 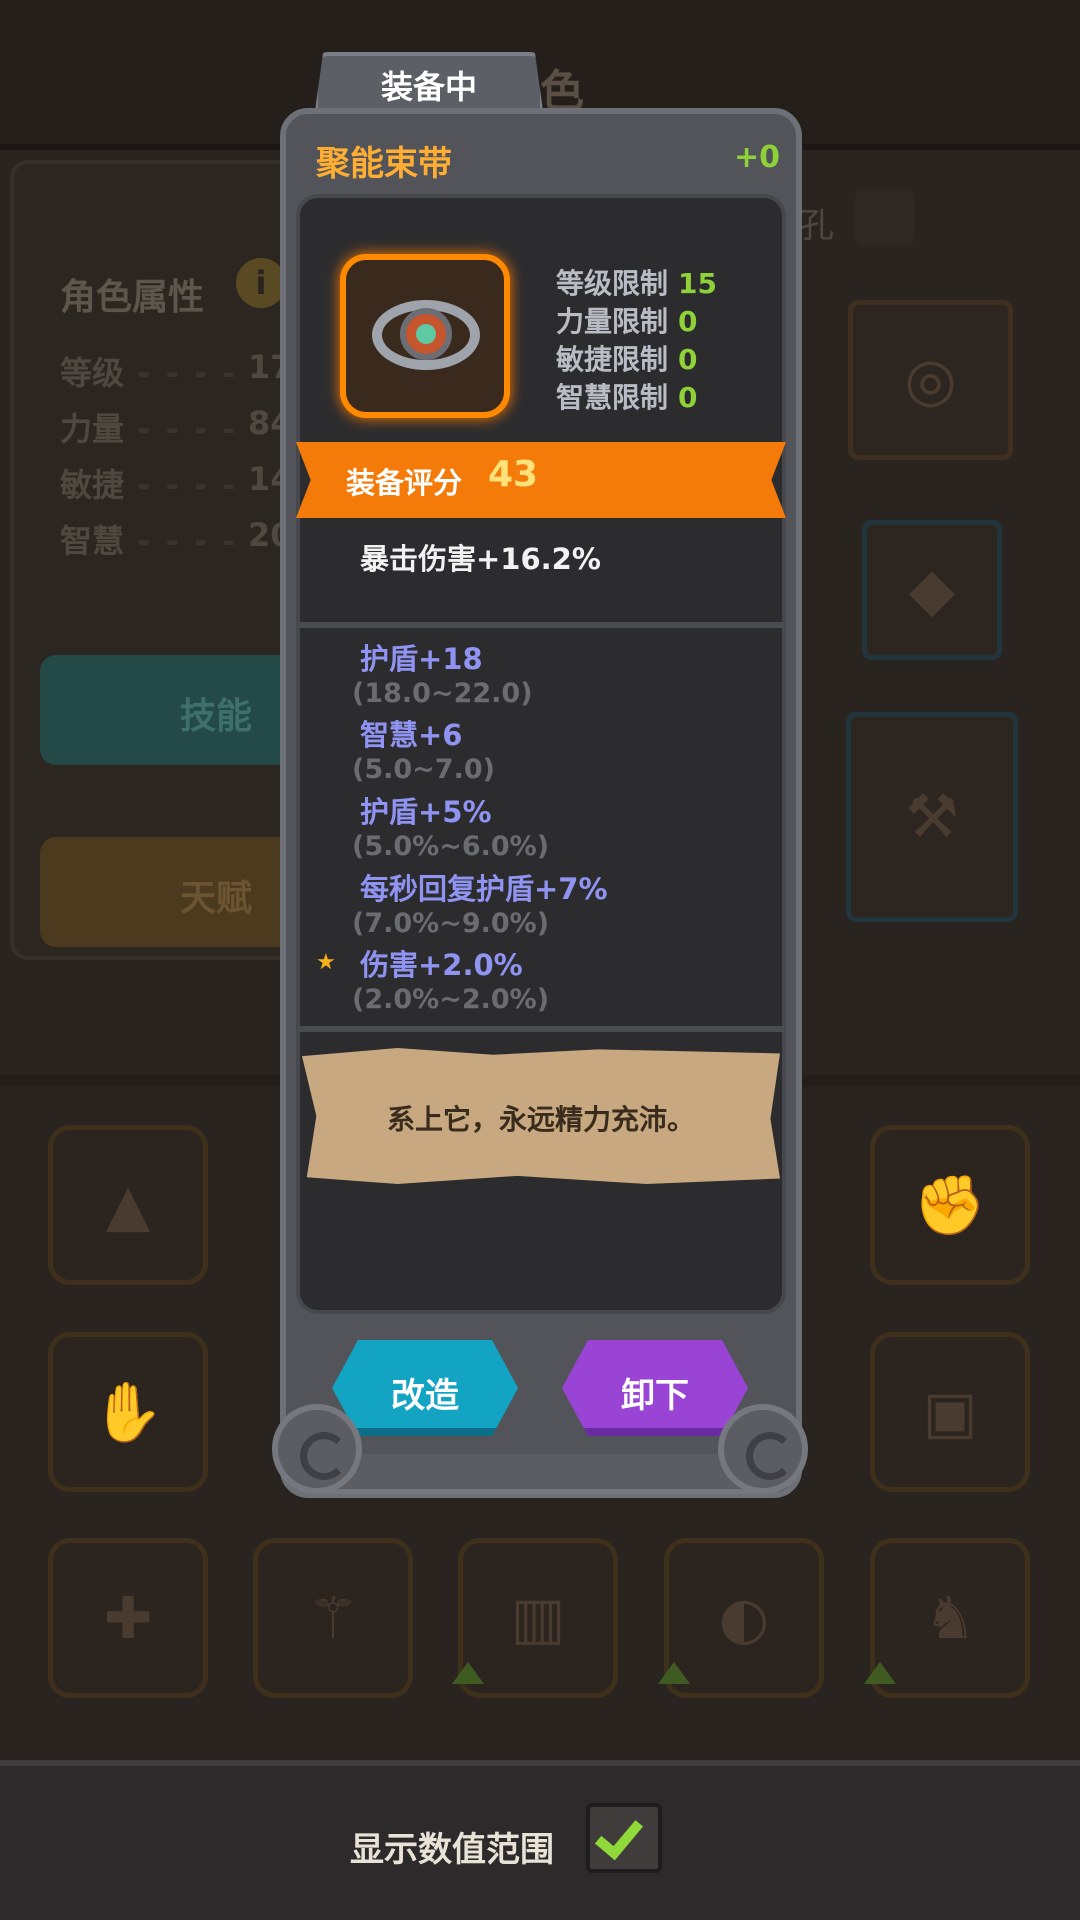 I want to click on affix-range: (5.0~7.0), so click(x=423, y=769).